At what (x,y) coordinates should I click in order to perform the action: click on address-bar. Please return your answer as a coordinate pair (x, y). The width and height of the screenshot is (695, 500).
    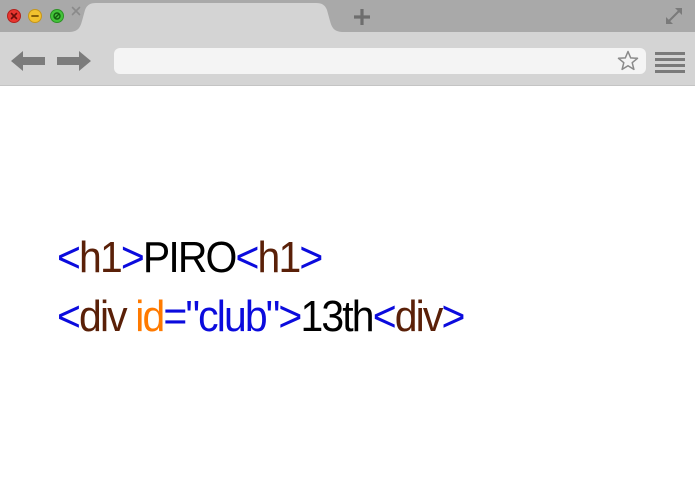
    Looking at the image, I should click on (380, 61).